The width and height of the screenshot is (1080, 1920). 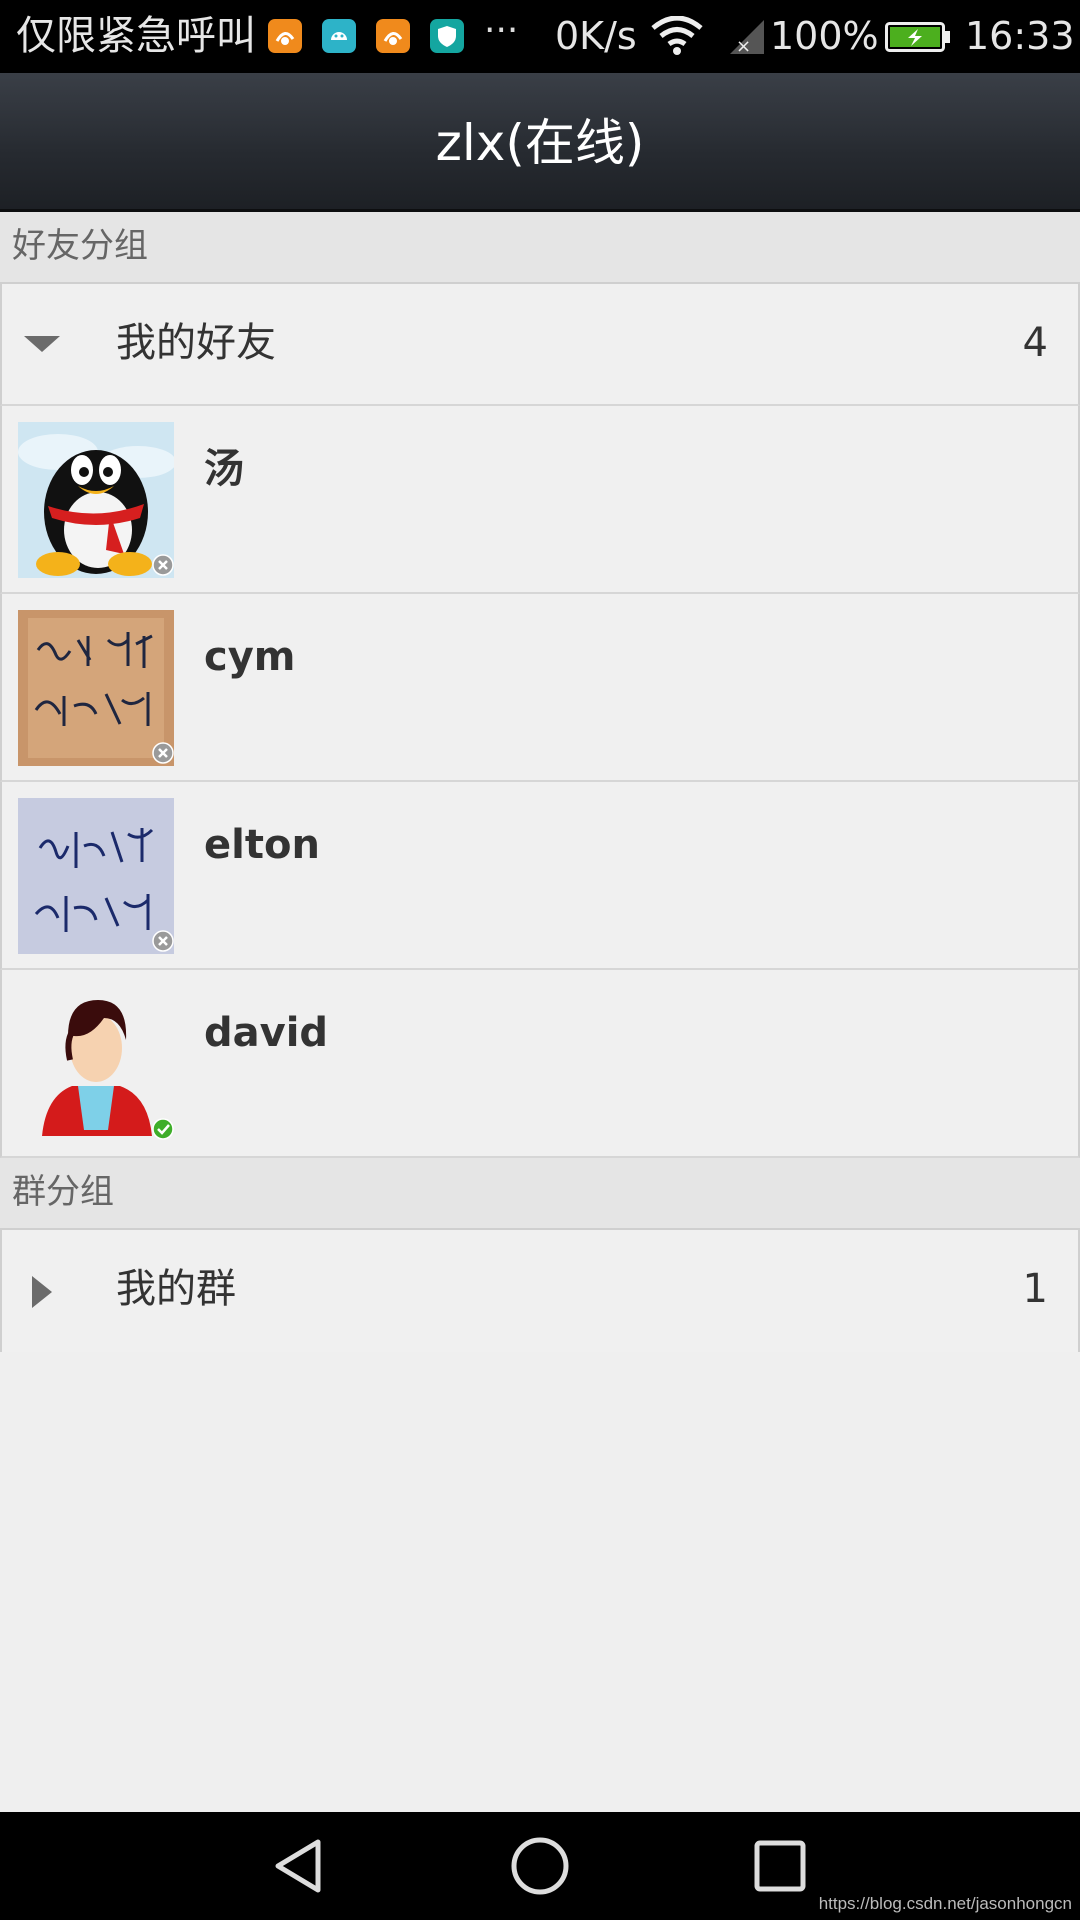 What do you see at coordinates (42, 1292) in the screenshot?
I see `collapsed-arrow-icon` at bounding box center [42, 1292].